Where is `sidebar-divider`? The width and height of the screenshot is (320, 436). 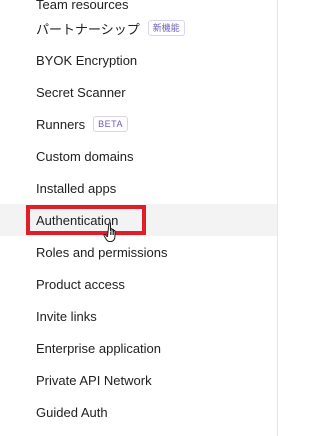
sidebar-divider is located at coordinates (277, 218).